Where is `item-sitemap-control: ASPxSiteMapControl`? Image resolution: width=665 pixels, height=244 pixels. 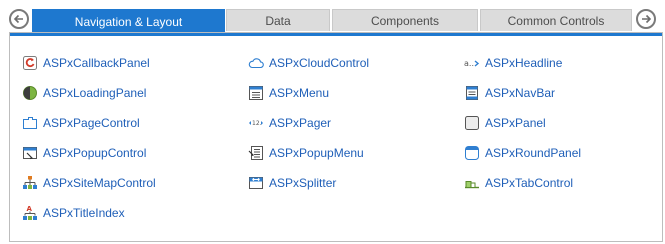
item-sitemap-control: ASPxSiteMapControl is located at coordinates (89, 183).